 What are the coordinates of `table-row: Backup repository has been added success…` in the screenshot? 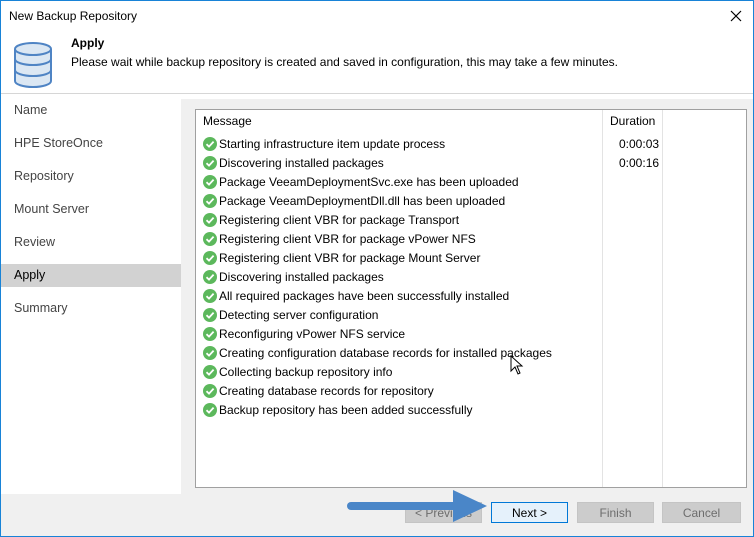 It's located at (471, 410).